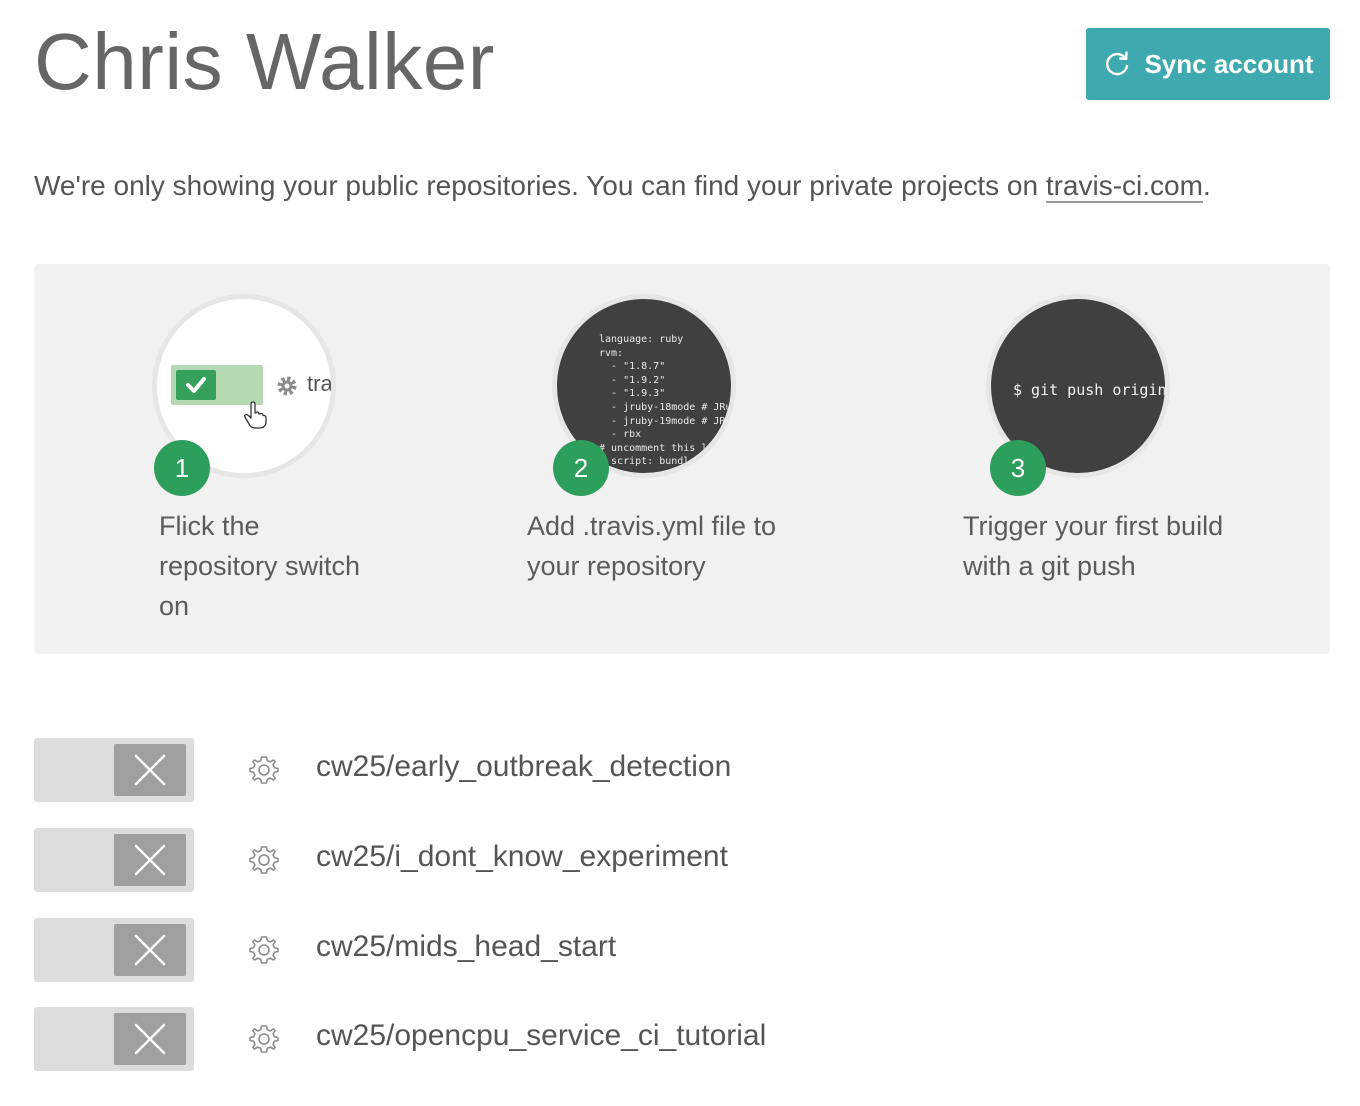  I want to click on step-2-line-2: your repository, so click(616, 566).